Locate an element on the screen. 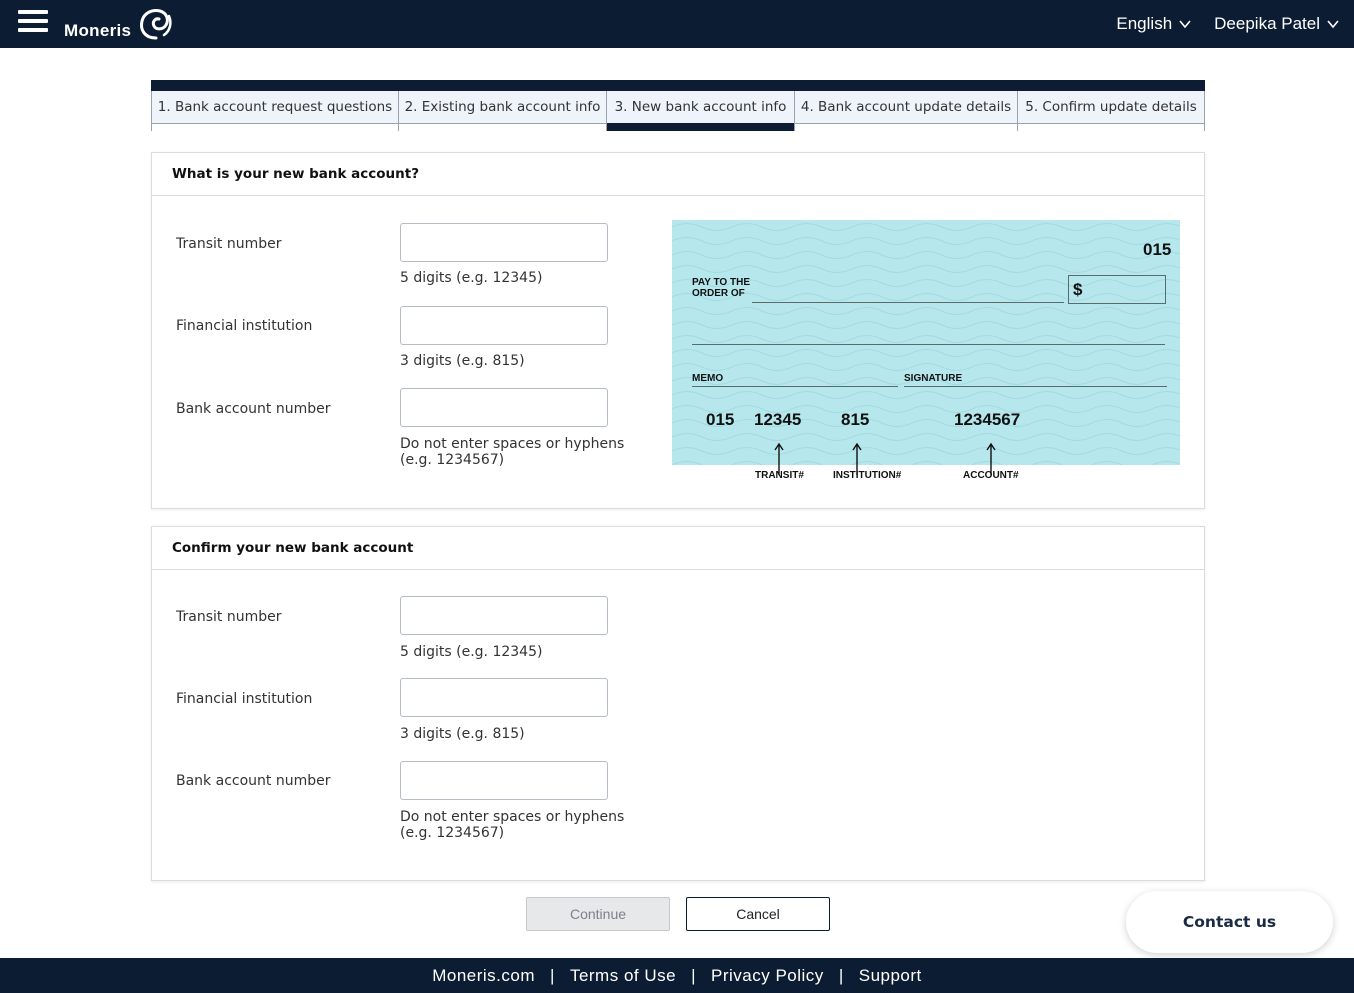 The image size is (1354, 993). signature-label: SIGNATURE is located at coordinates (933, 378).